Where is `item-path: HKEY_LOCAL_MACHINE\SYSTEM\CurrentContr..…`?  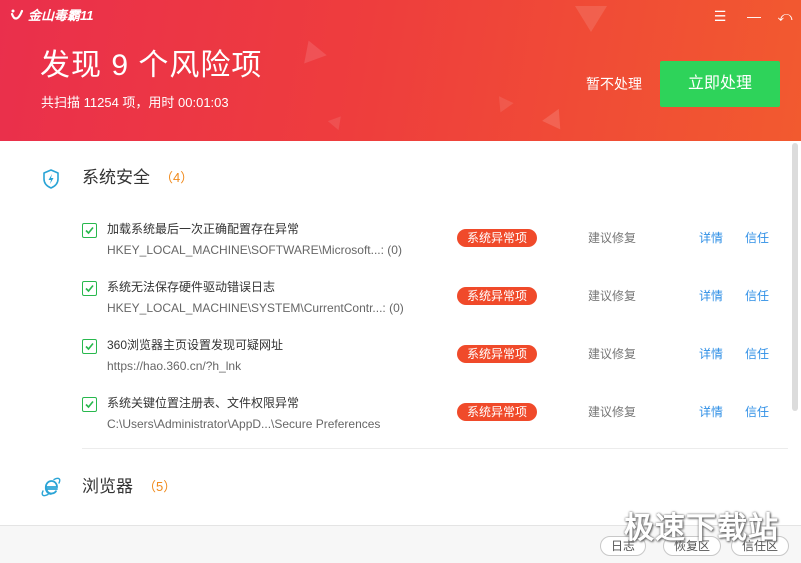
item-path: HKEY_LOCAL_MACHINE\SYSTEM\CurrentContr..… is located at coordinates (255, 308).